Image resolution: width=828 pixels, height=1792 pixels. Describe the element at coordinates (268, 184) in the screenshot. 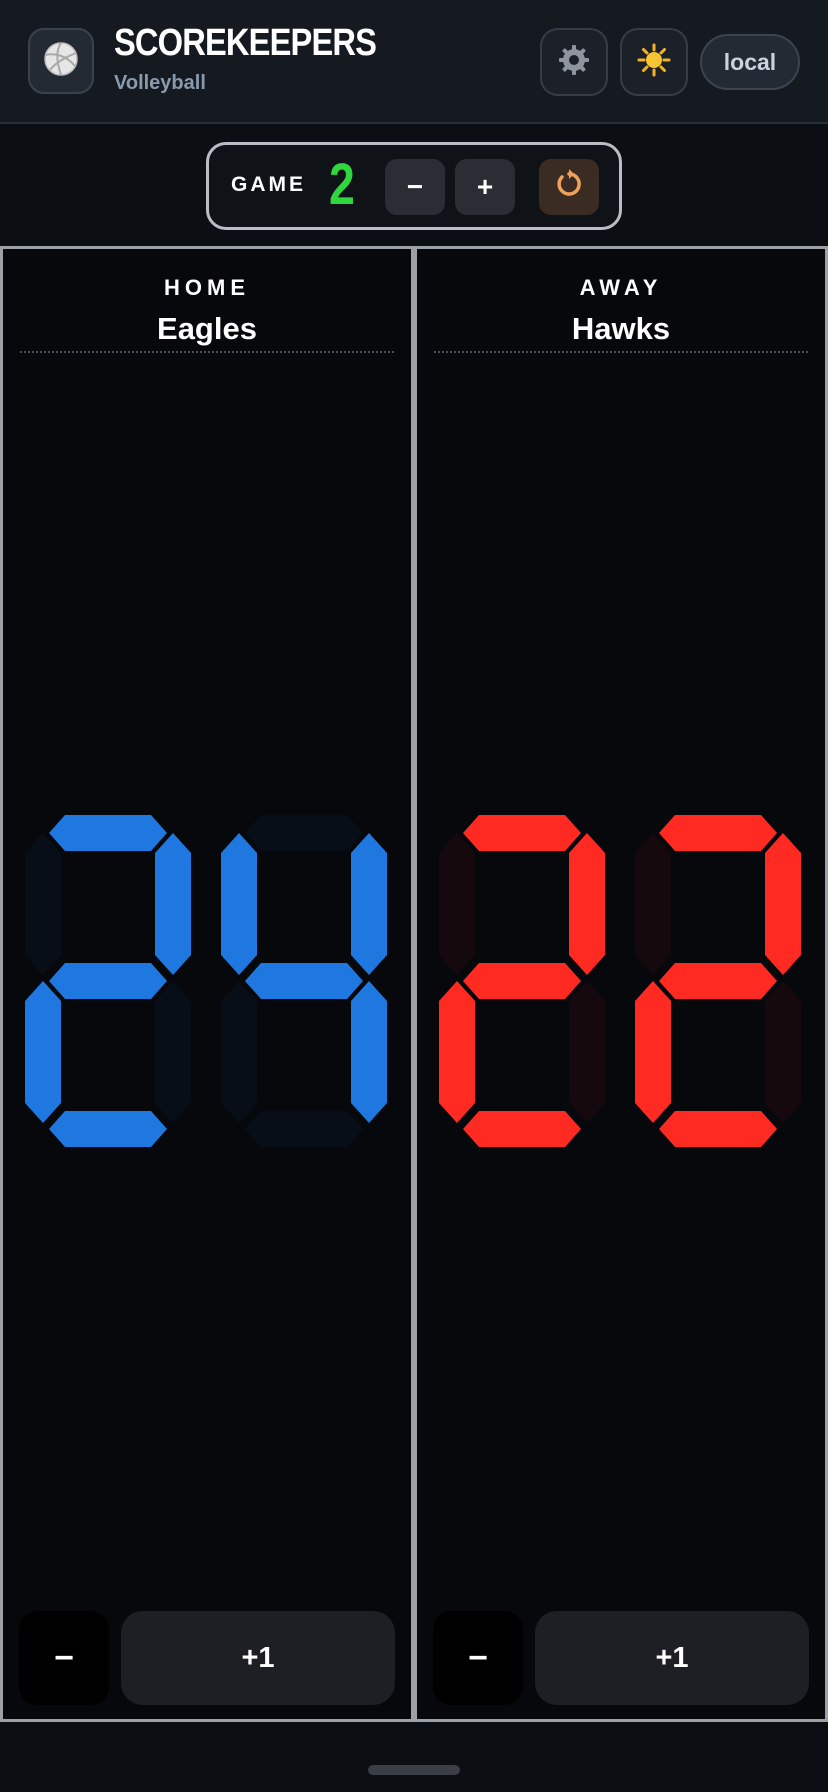

I see `game-label: GAME` at that location.